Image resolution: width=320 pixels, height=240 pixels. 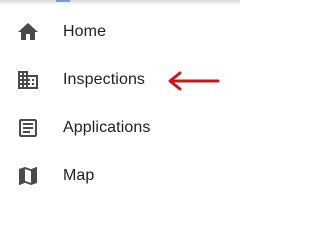 What do you see at coordinates (194, 81) in the screenshot?
I see `annotation-arrow-icon` at bounding box center [194, 81].